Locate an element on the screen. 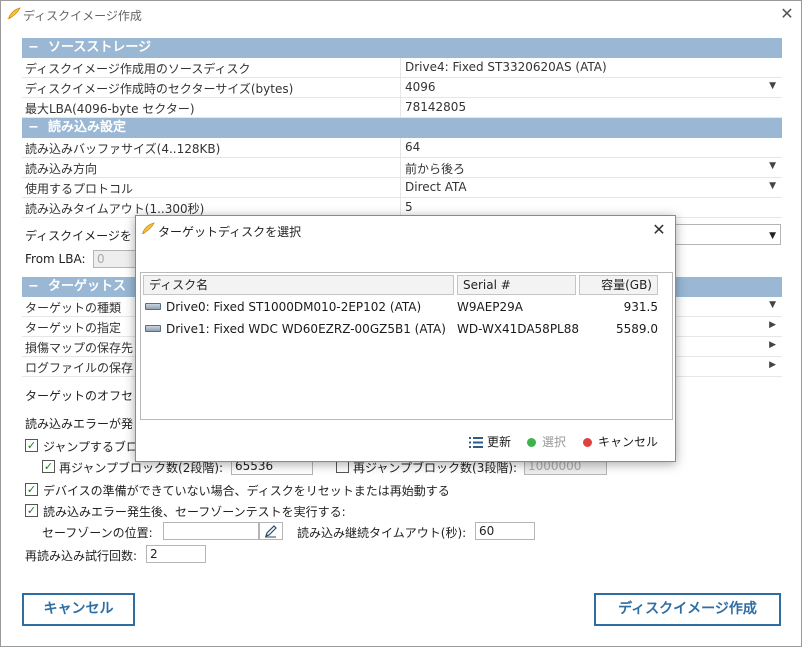 This screenshot has width=802, height=647. from-lba-label: From LBA: is located at coordinates (55, 259).